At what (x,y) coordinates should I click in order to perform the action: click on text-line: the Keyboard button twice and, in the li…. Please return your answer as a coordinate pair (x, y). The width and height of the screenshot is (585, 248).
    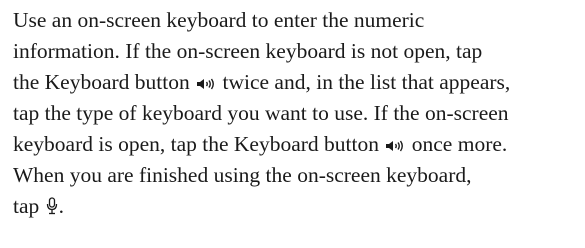
    Looking at the image, I should click on (297, 82).